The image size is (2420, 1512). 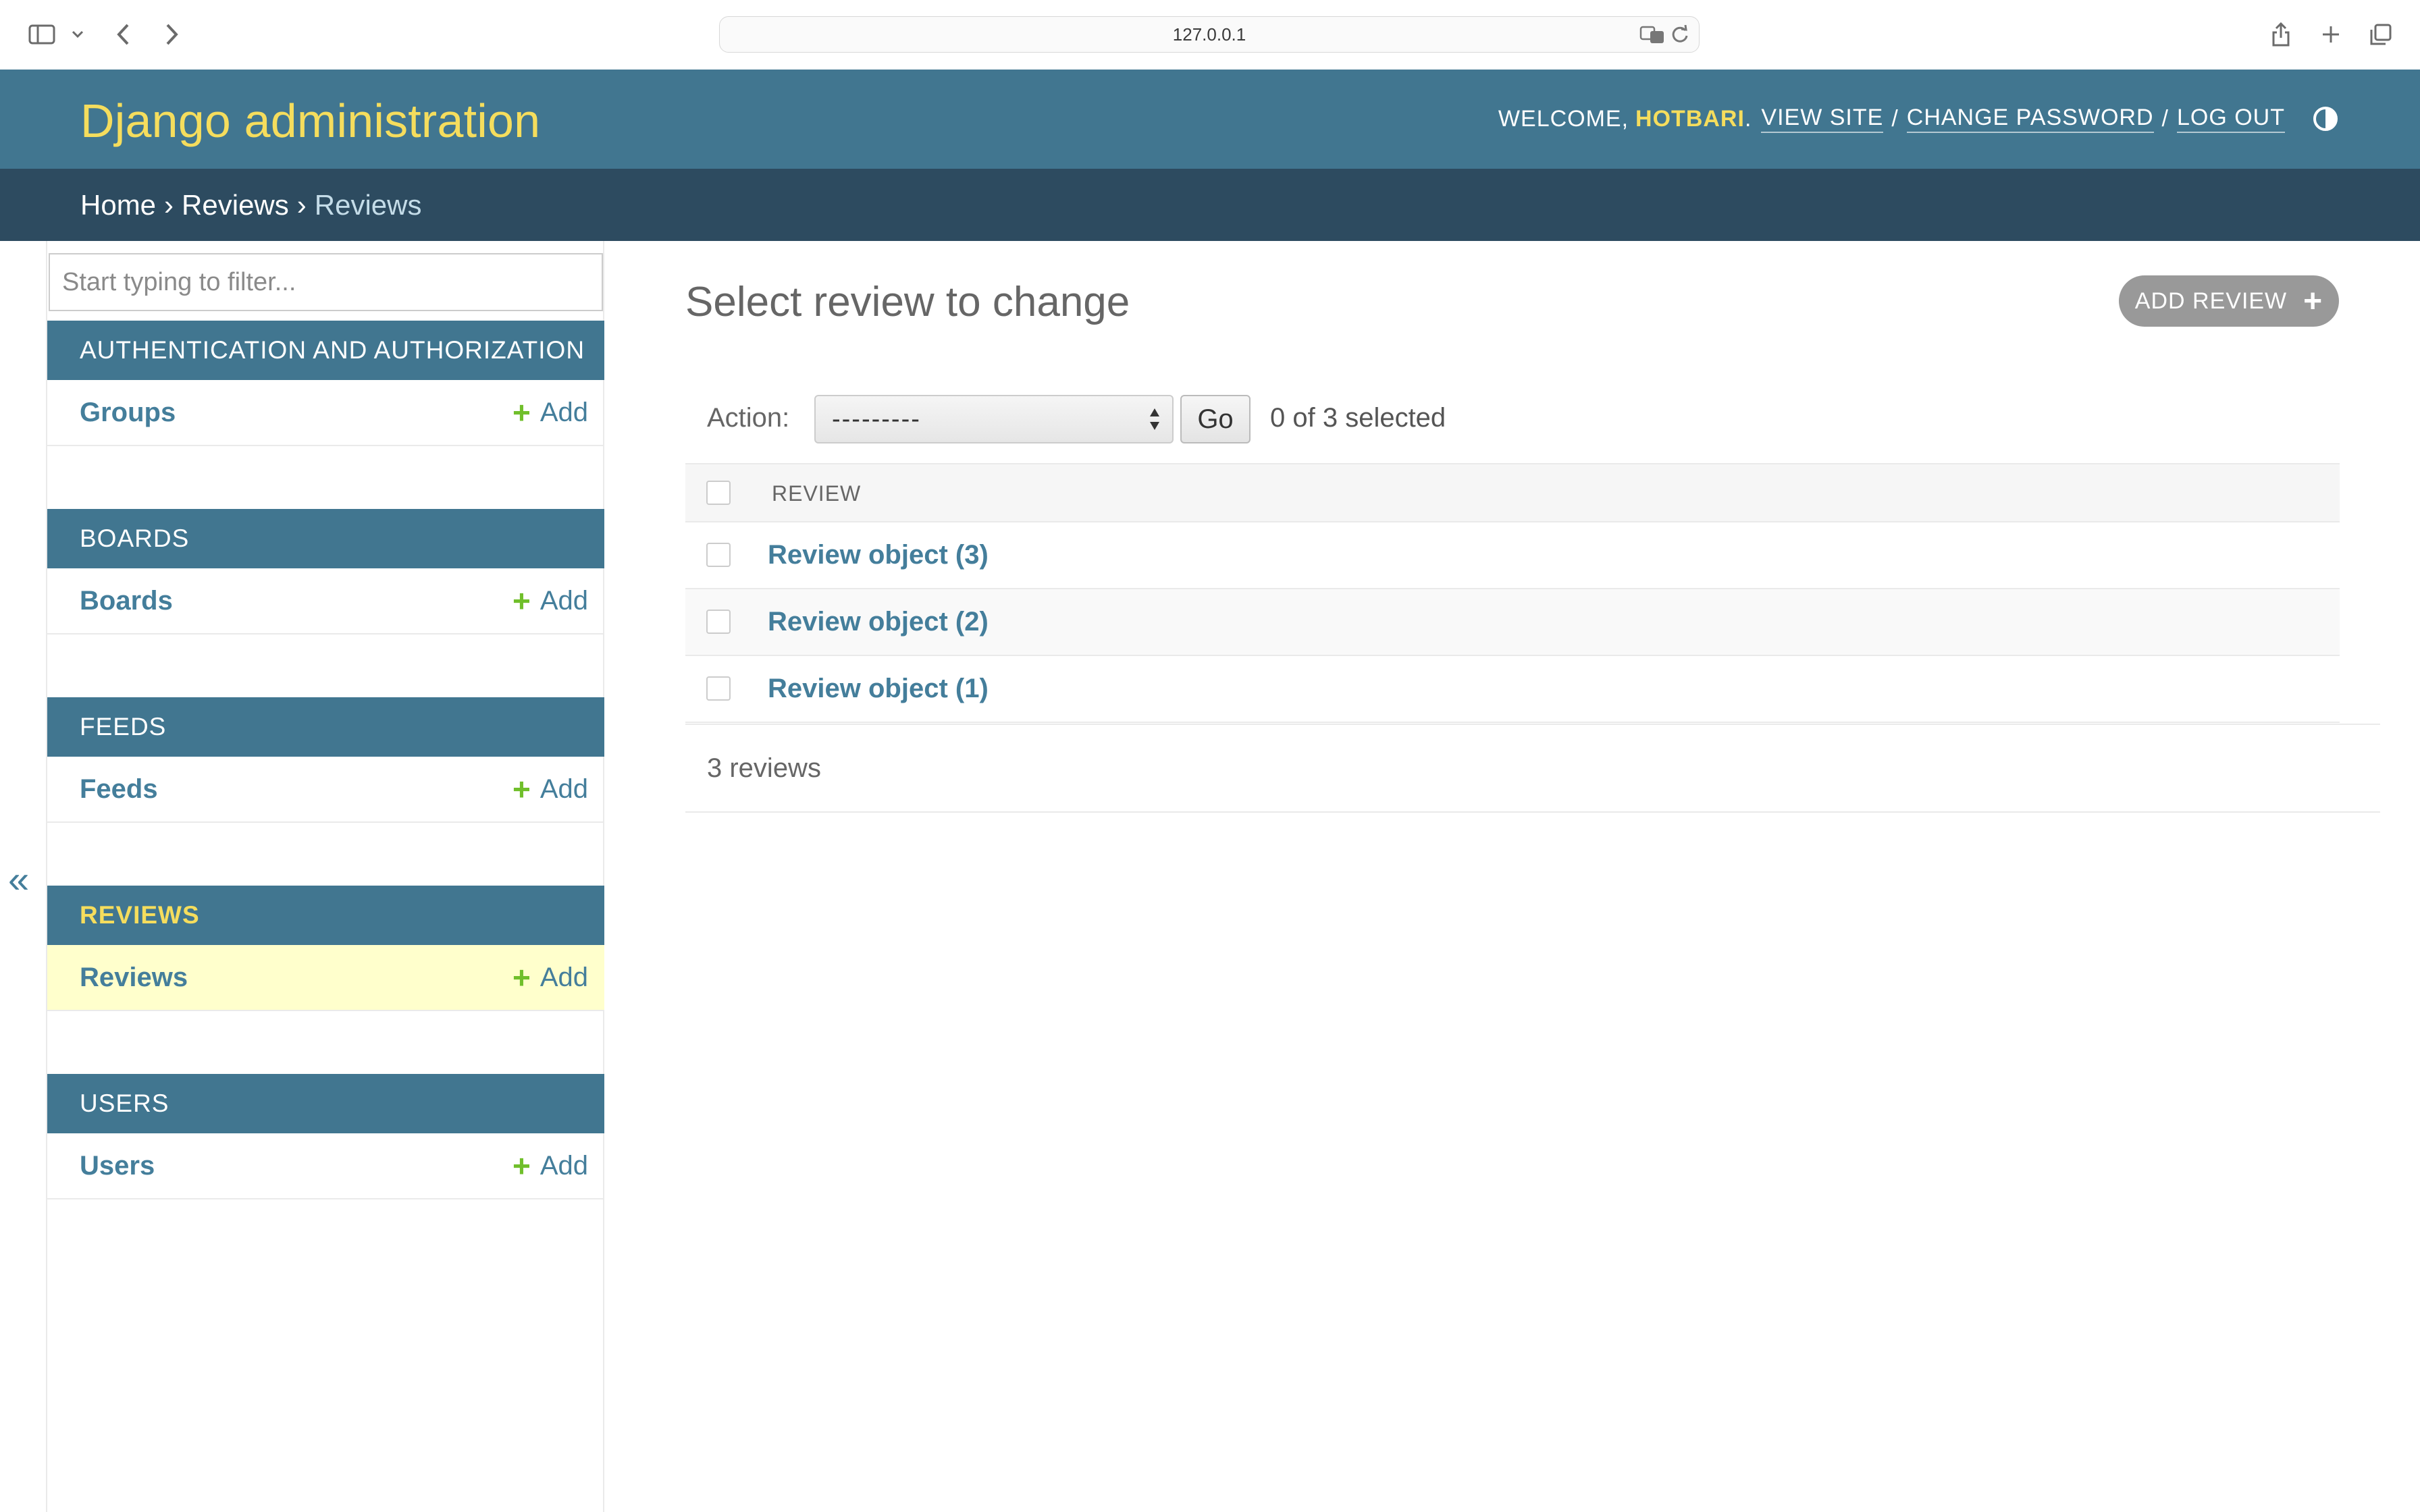 I want to click on translate-icon, so click(x=1652, y=34).